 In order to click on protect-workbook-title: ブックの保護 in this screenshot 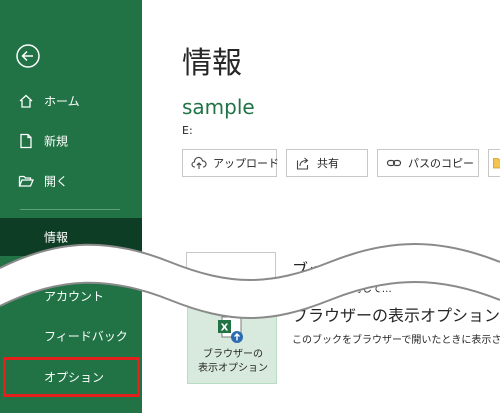, I will do `click(340, 269)`.